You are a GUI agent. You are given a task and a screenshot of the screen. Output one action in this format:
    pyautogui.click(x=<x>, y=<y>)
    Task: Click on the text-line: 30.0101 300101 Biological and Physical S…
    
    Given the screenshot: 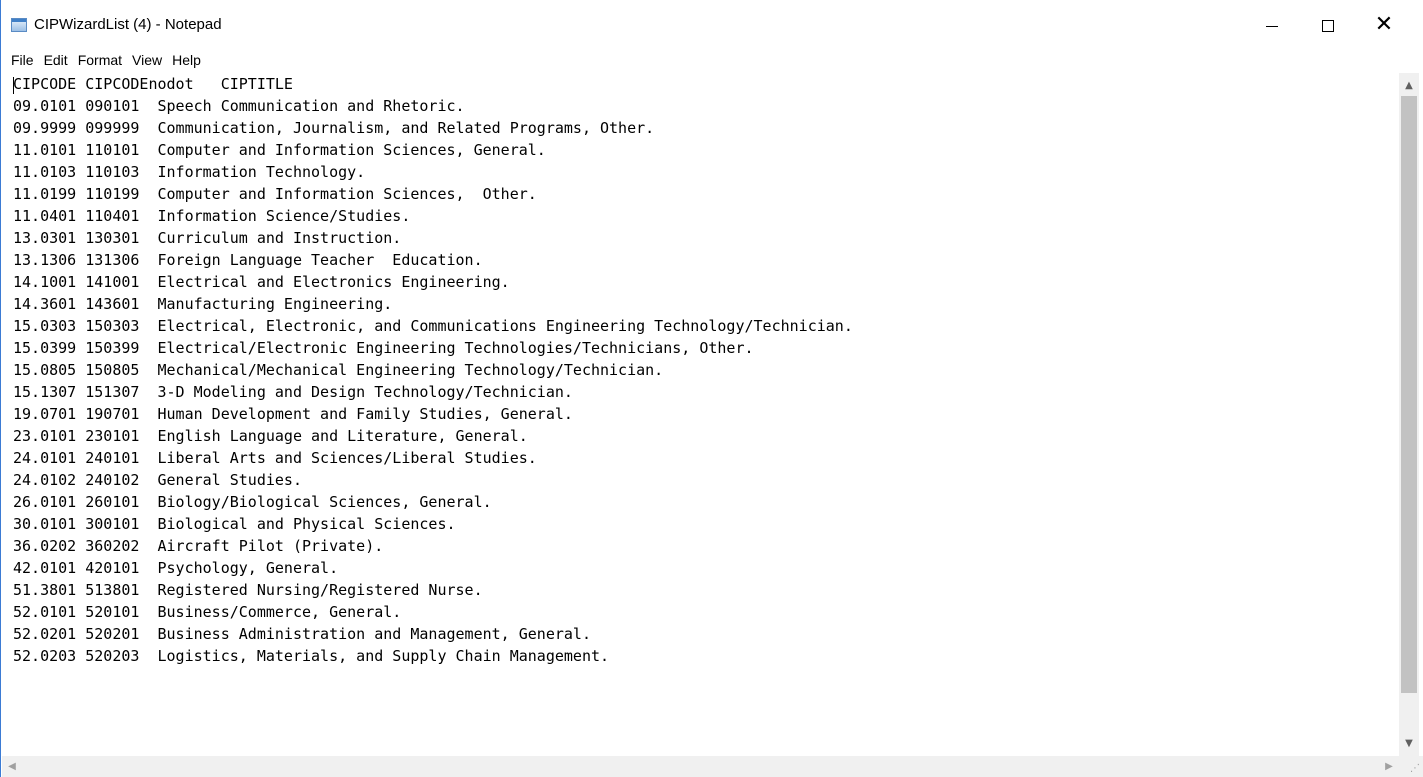 What is the action you would take?
    pyautogui.click(x=234, y=524)
    